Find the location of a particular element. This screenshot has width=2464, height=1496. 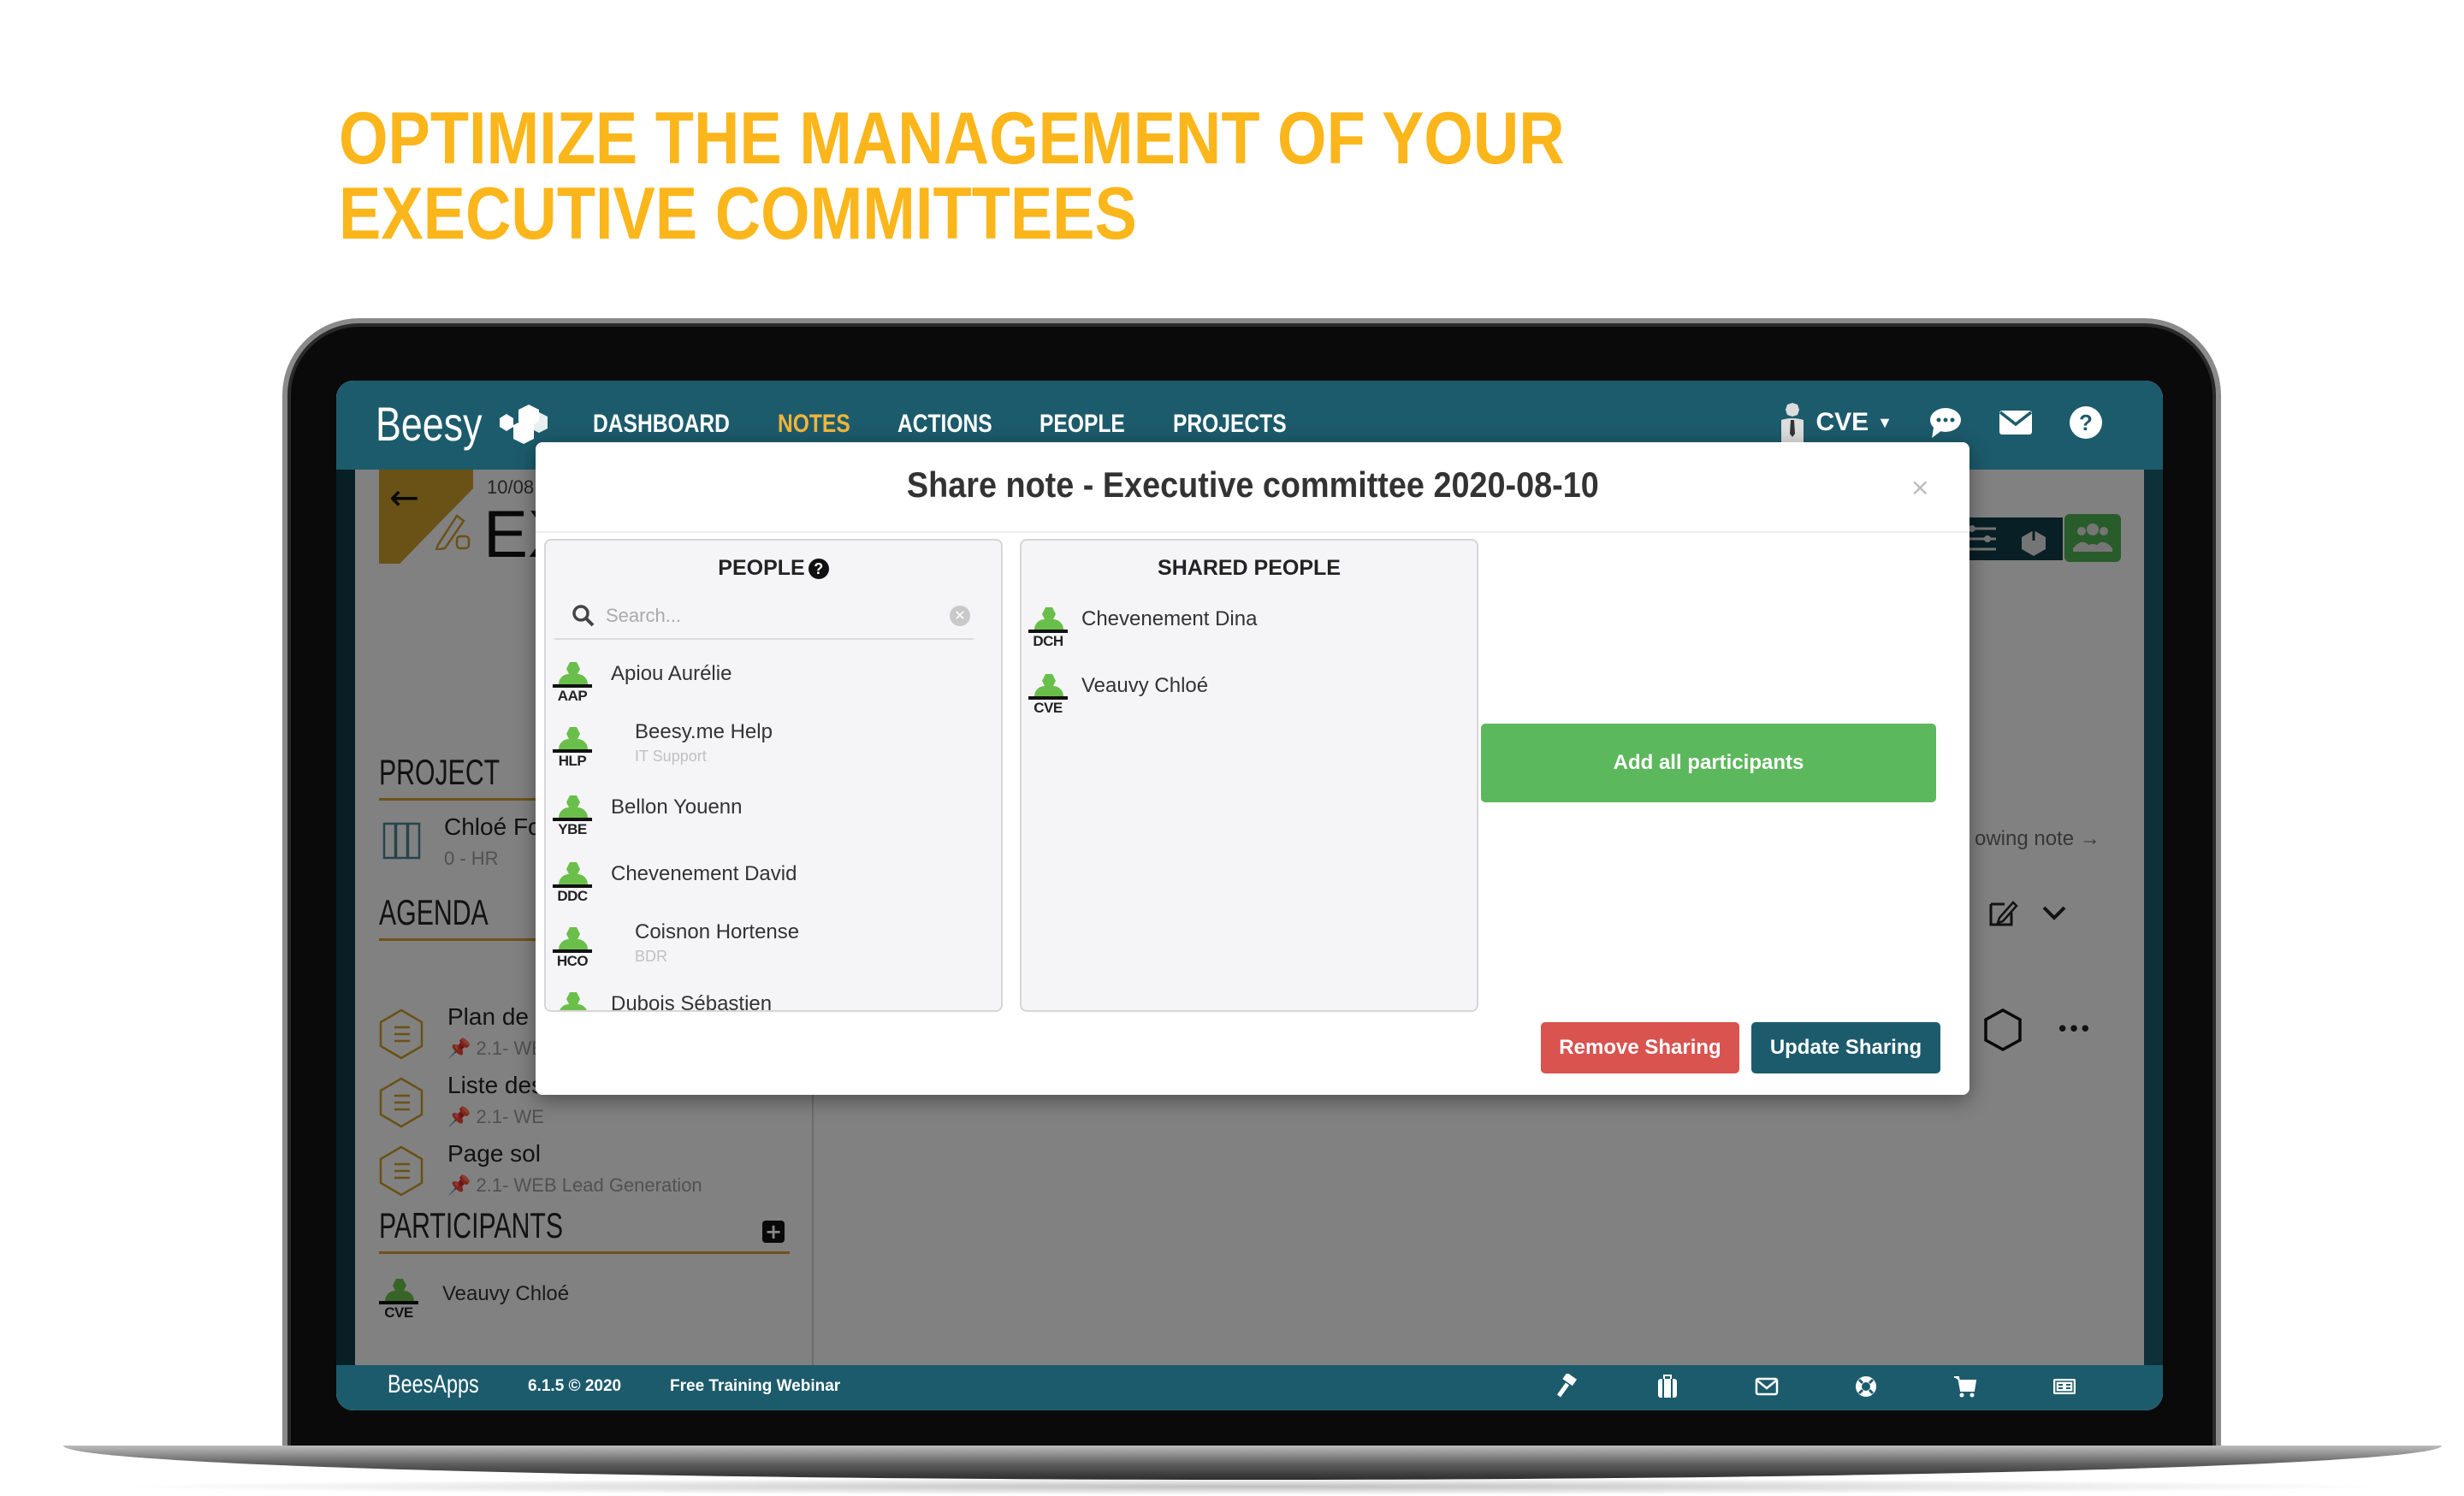

cart-icon is located at coordinates (2002, 1387).